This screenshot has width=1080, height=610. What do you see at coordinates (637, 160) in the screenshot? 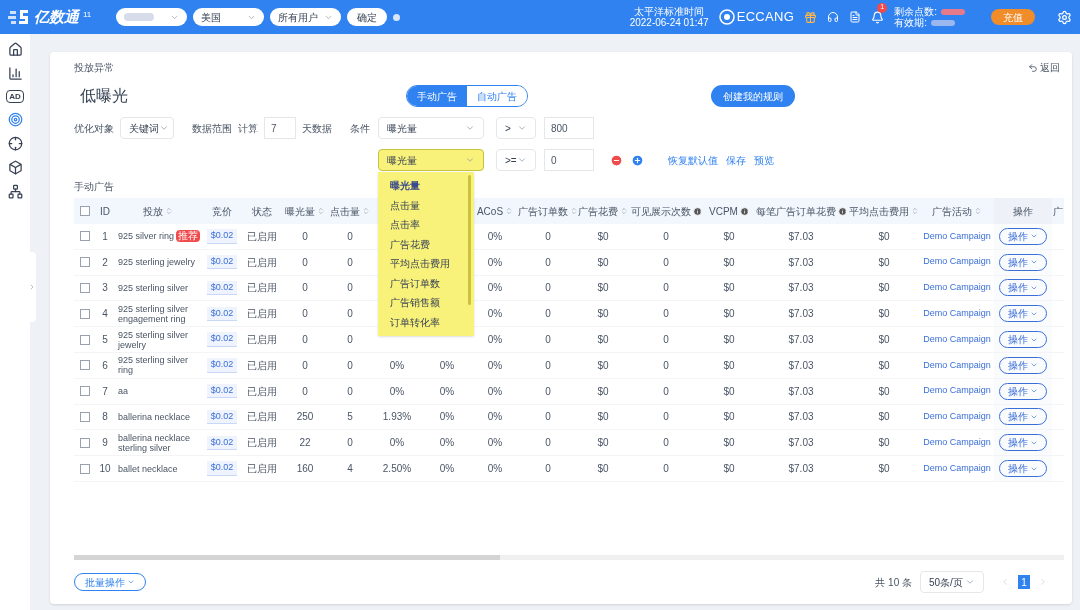
I see `add-icon` at bounding box center [637, 160].